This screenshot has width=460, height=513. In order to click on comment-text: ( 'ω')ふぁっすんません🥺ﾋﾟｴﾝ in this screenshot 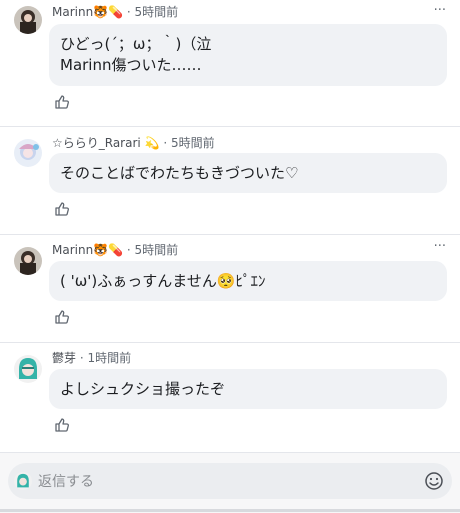, I will do `click(248, 281)`.